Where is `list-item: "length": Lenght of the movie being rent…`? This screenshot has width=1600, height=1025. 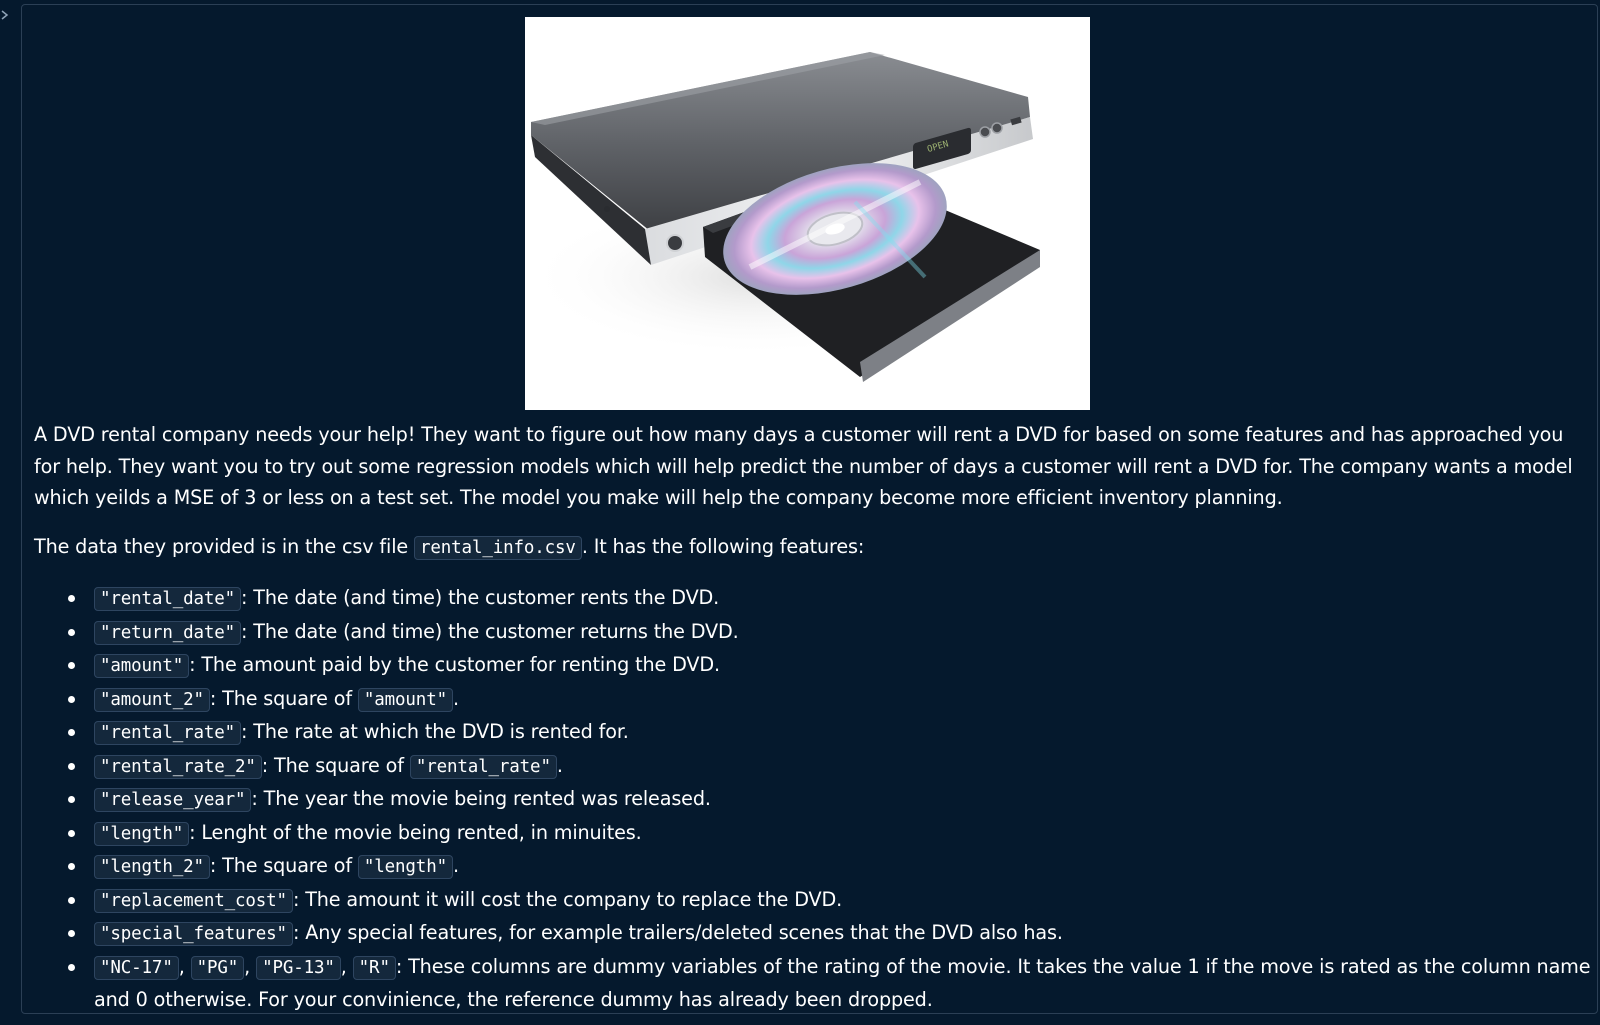
list-item: "length": Lenght of the movie being rent… is located at coordinates (831, 834).